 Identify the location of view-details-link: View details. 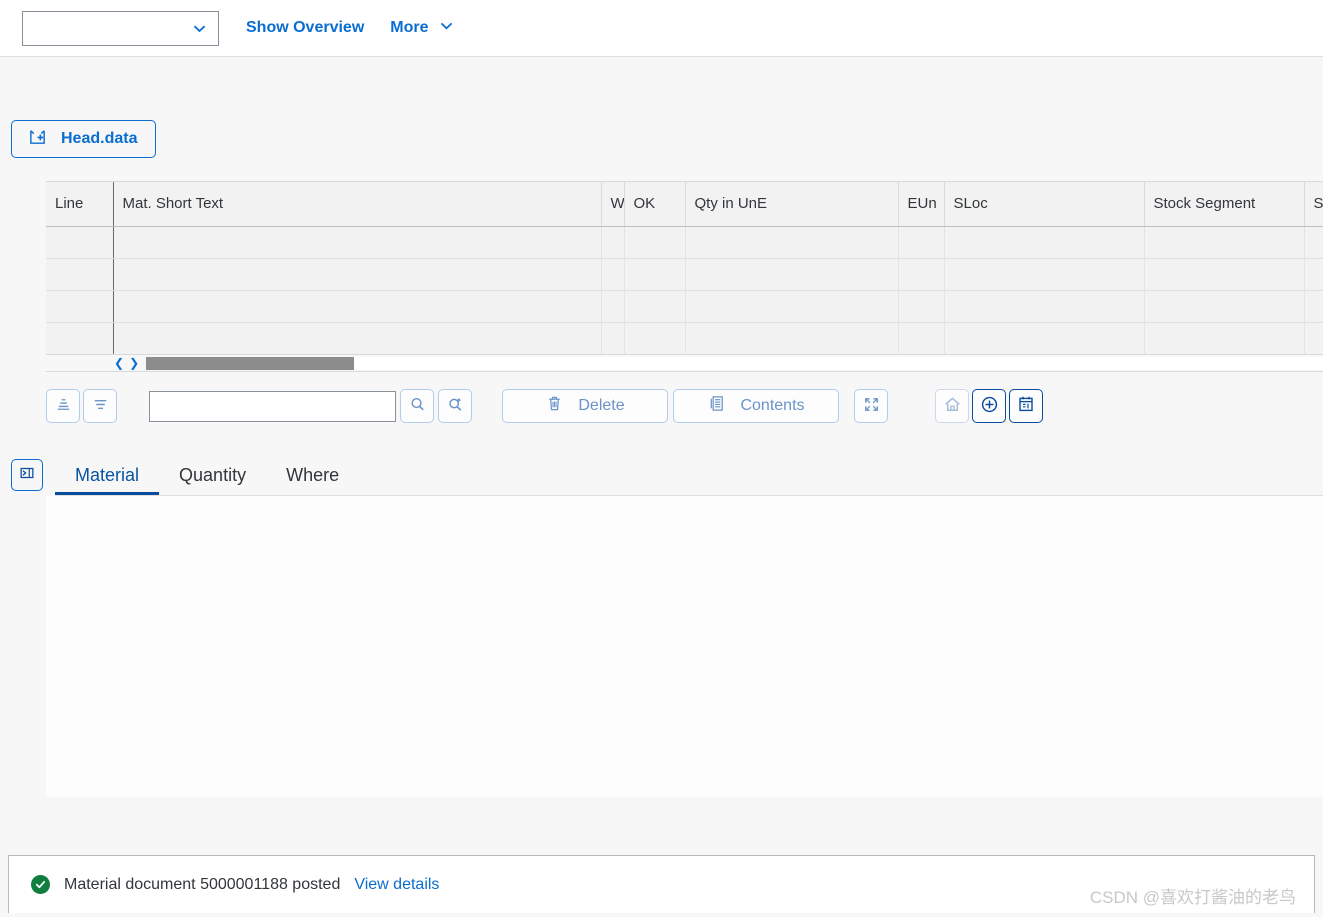
(396, 885).